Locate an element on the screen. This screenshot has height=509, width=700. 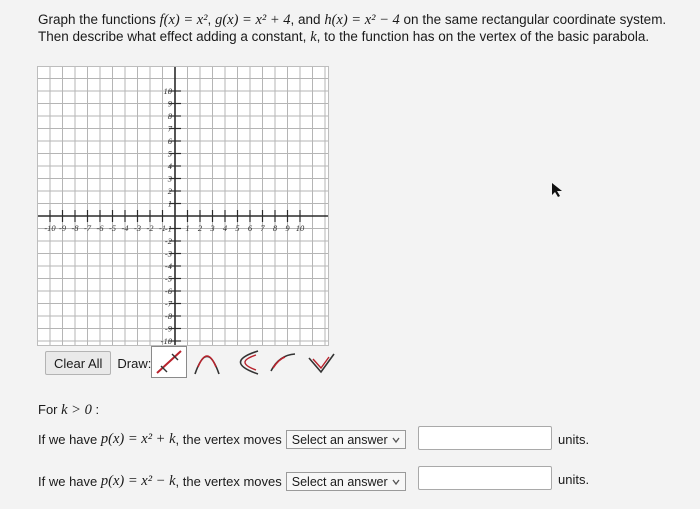
minus-function: p(x) = x² − k is located at coordinates (138, 481).